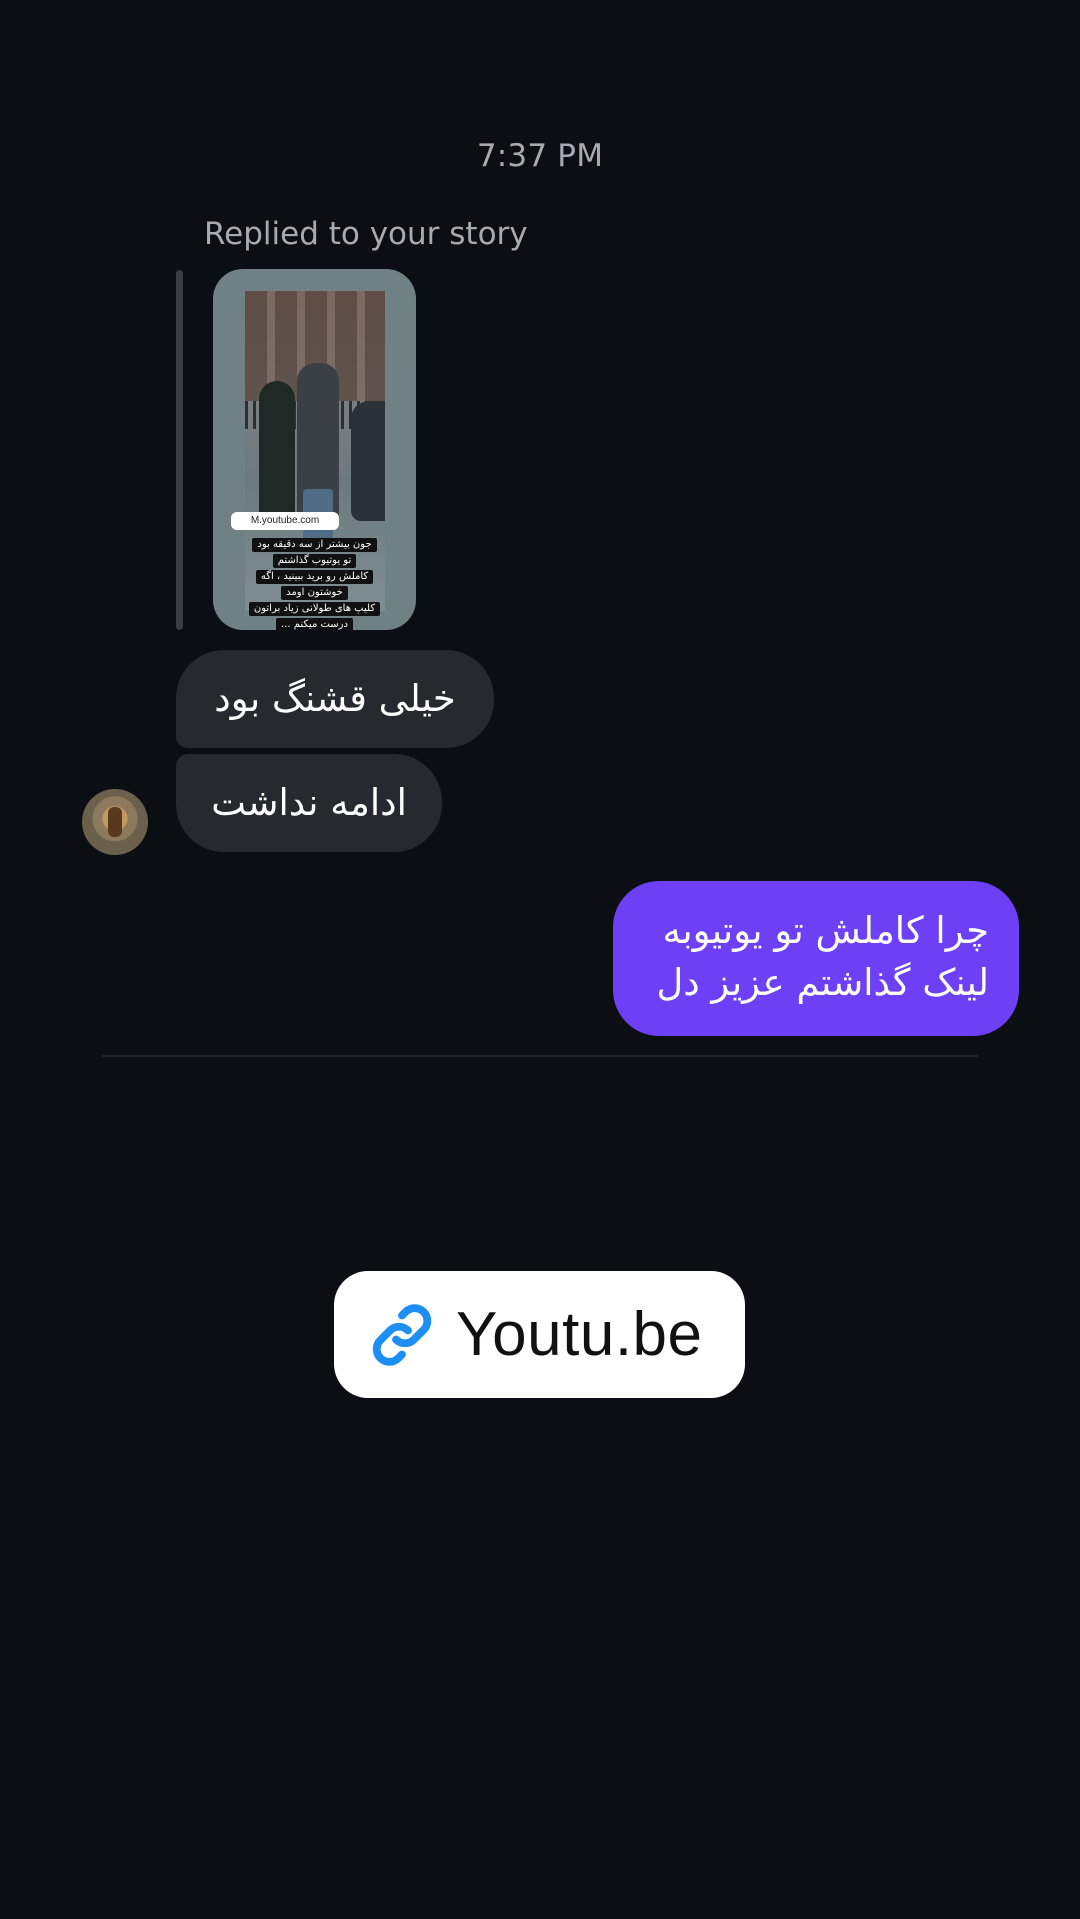  I want to click on incoming-message-bubble: ادامه نداشت, so click(309, 803).